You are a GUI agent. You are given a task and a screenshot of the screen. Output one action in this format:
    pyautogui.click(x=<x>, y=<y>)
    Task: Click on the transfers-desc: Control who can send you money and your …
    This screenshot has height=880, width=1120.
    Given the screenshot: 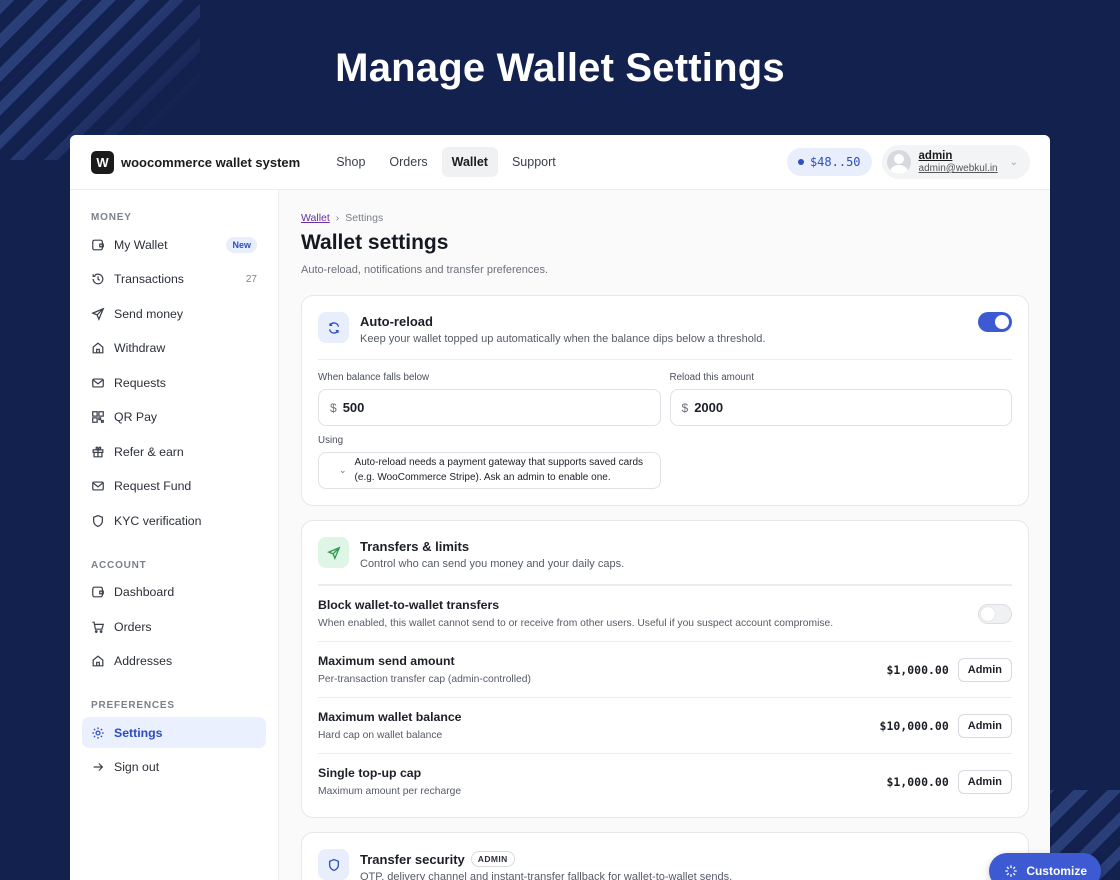 What is the action you would take?
    pyautogui.click(x=492, y=564)
    